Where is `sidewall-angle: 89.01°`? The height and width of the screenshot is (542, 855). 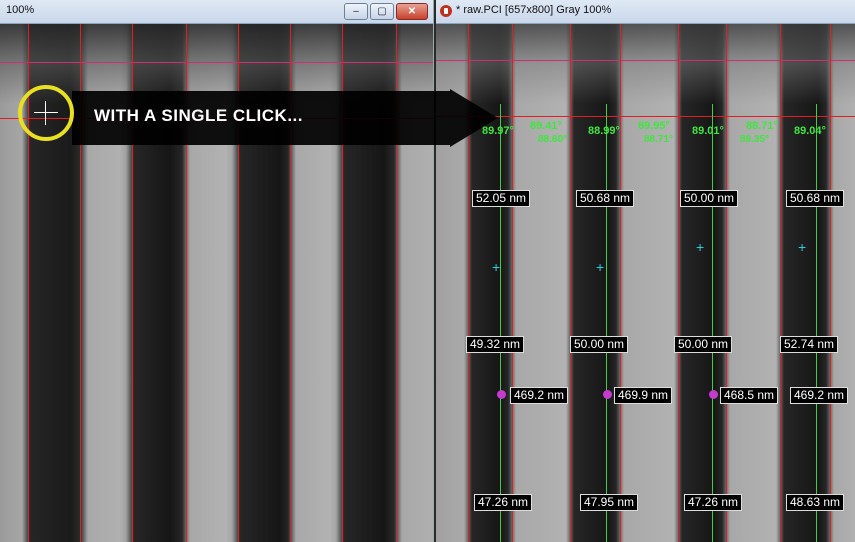 sidewall-angle: 89.01° is located at coordinates (708, 131).